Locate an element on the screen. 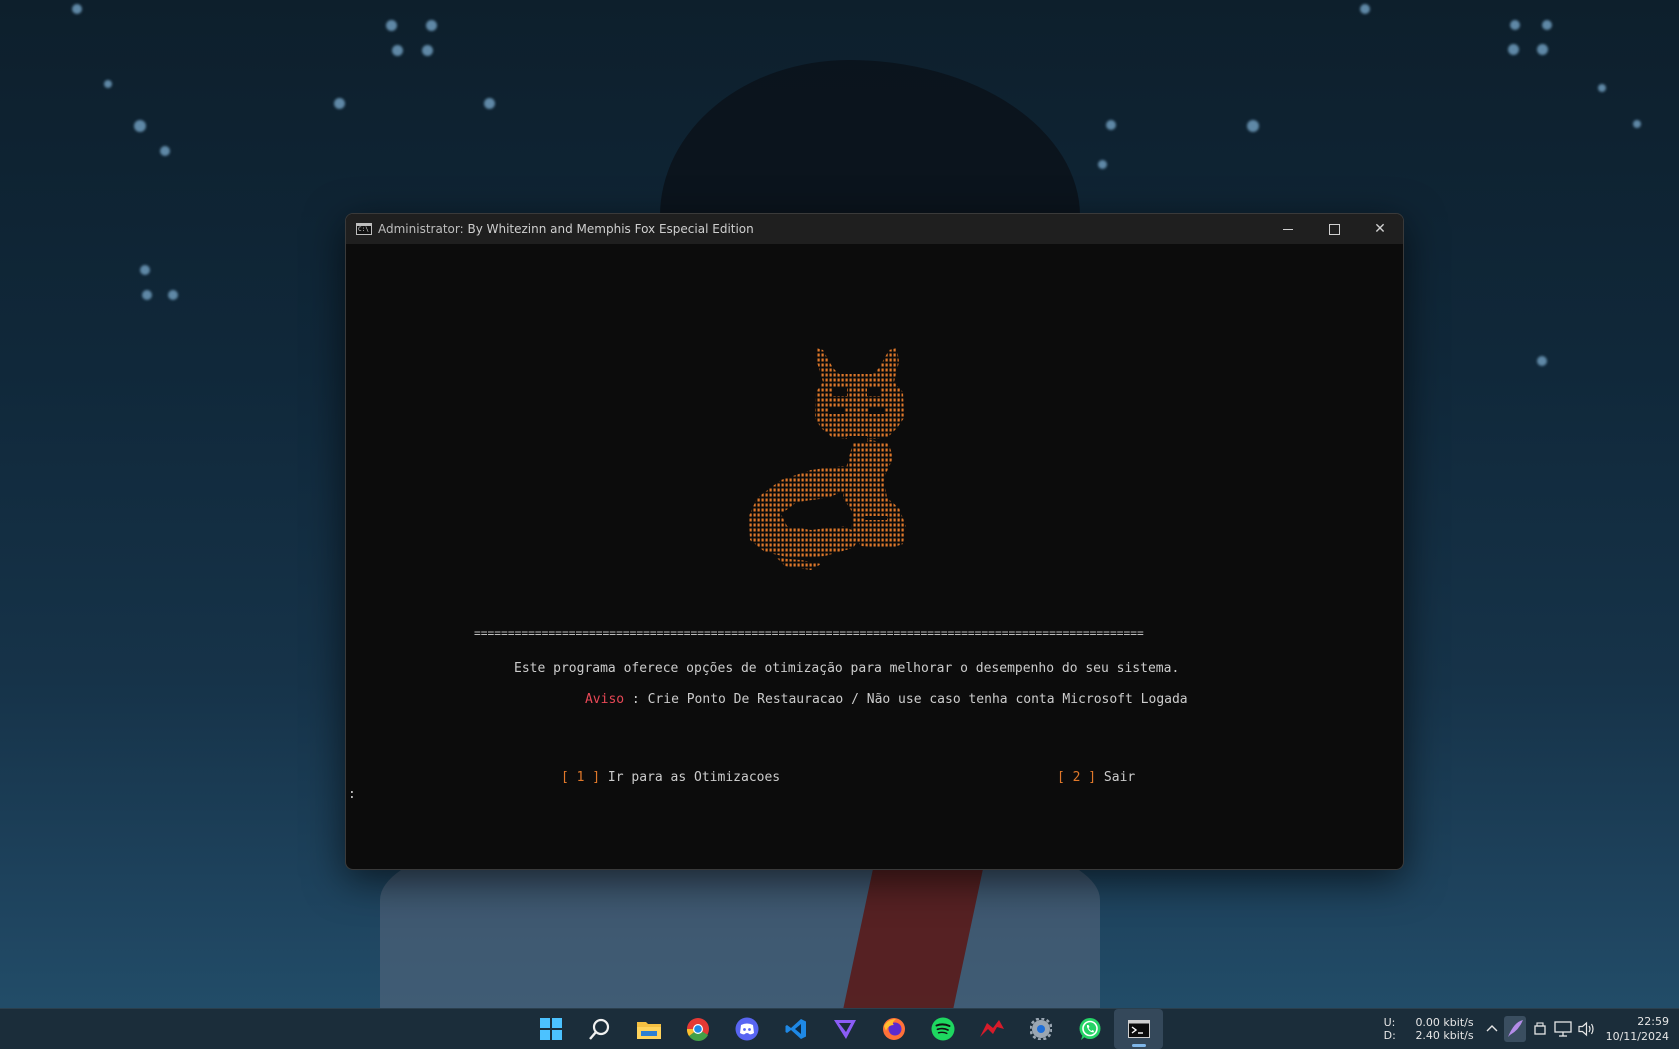 This screenshot has height=1049, width=1679. window-controls: ✕ is located at coordinates (1334, 229).